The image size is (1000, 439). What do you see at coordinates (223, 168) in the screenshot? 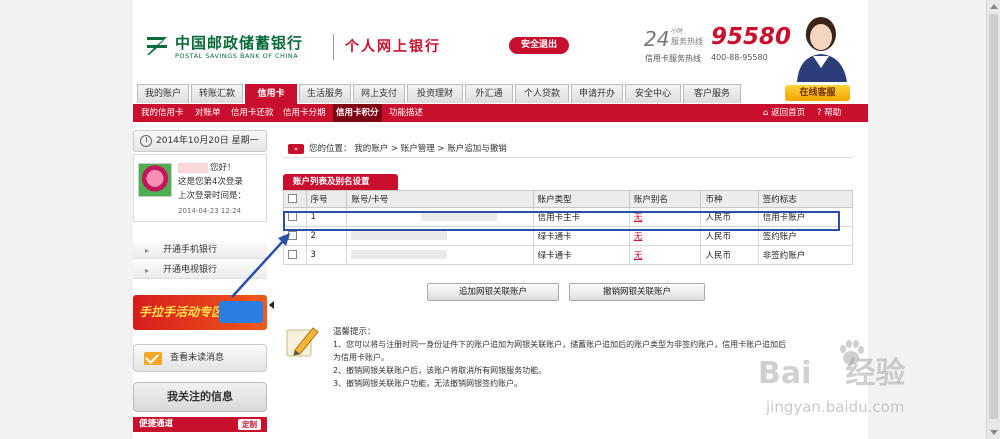
I see `greeting: 您好！` at bounding box center [223, 168].